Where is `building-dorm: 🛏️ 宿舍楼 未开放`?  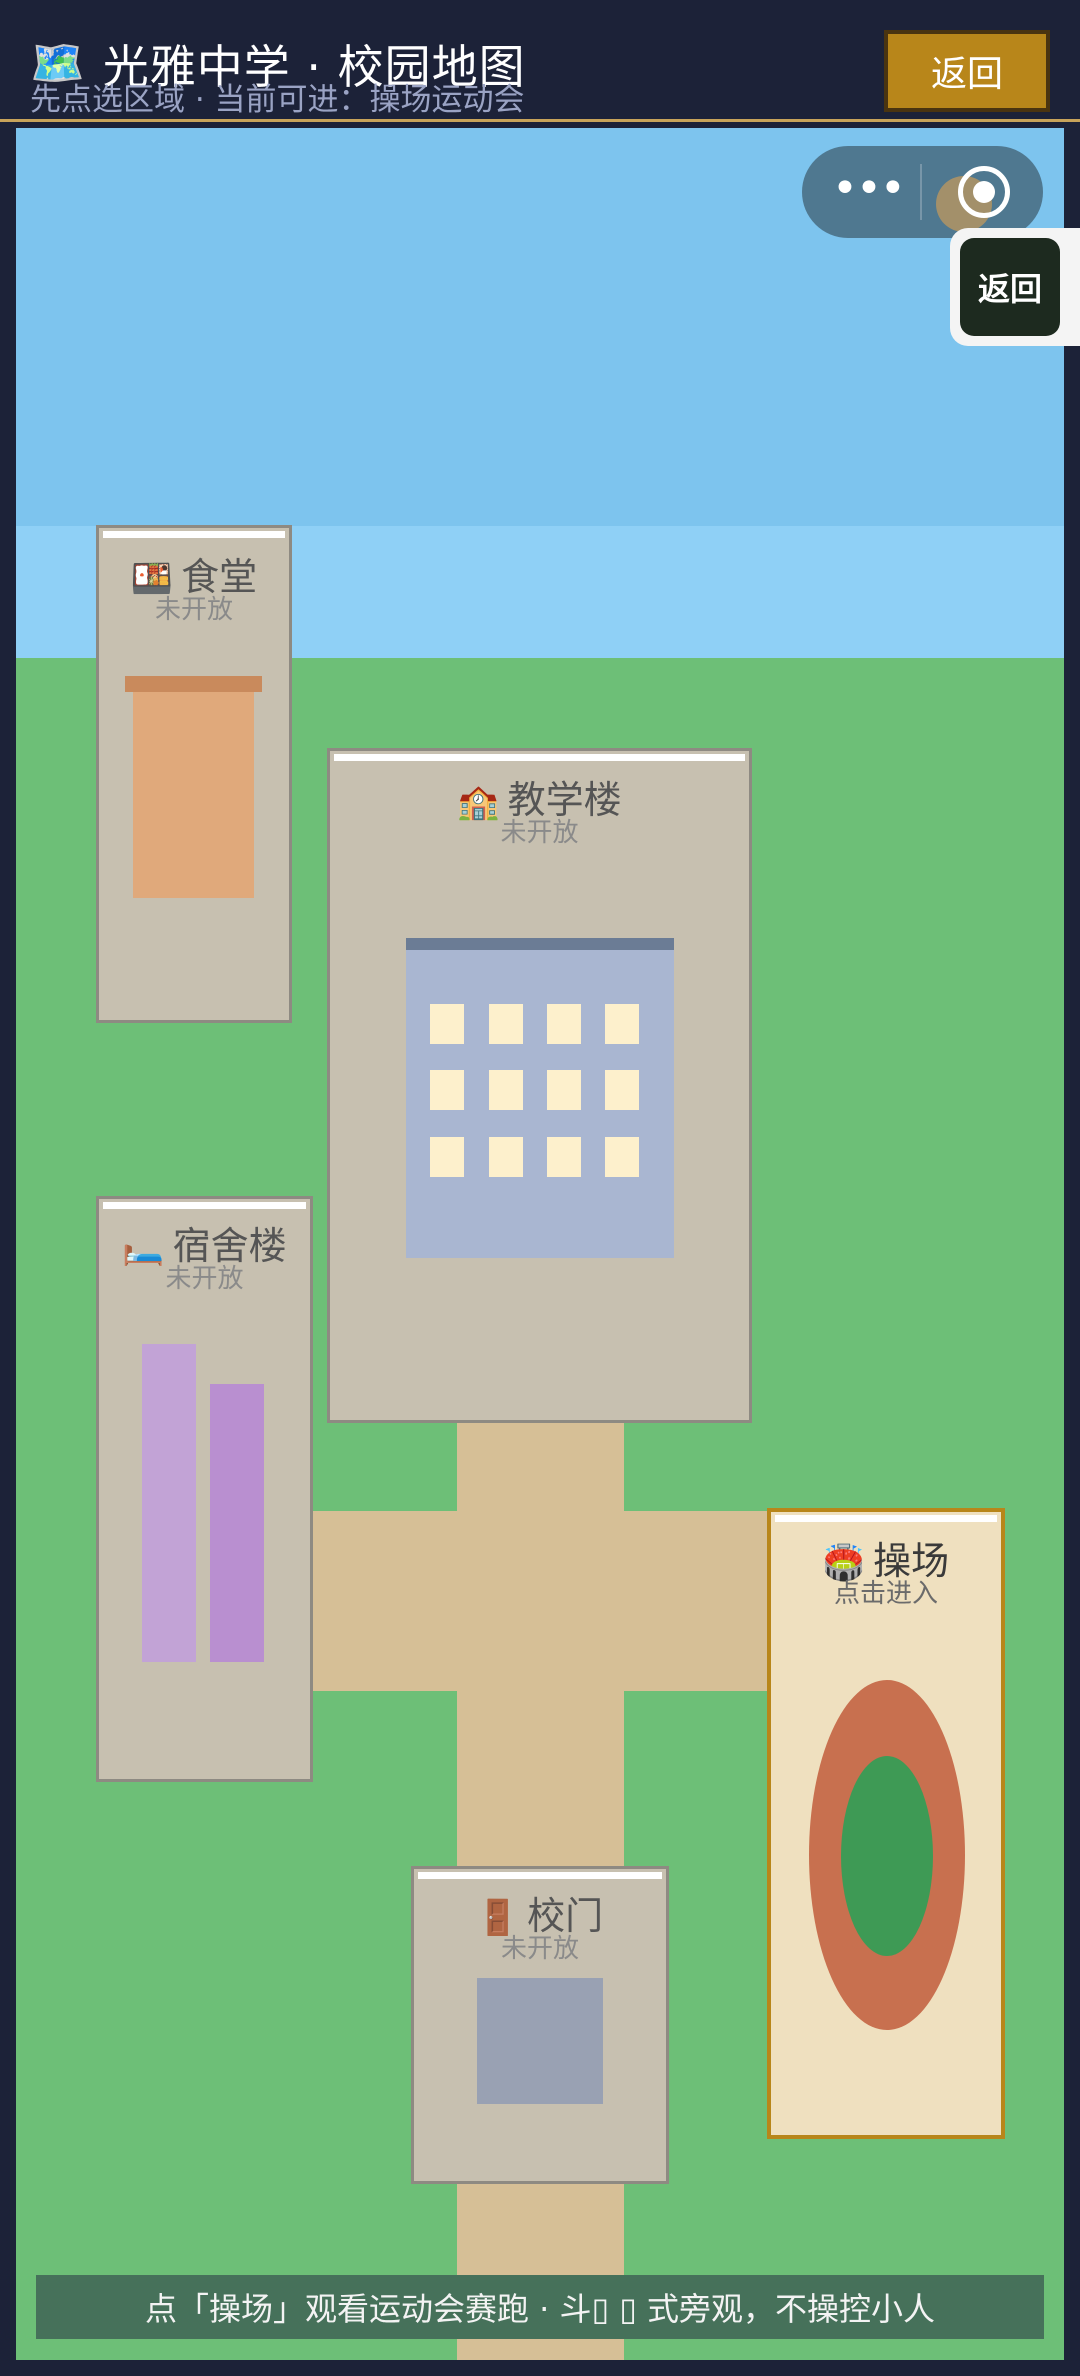
building-dorm: 🛏️ 宿舍楼 未开放 is located at coordinates (204, 1489).